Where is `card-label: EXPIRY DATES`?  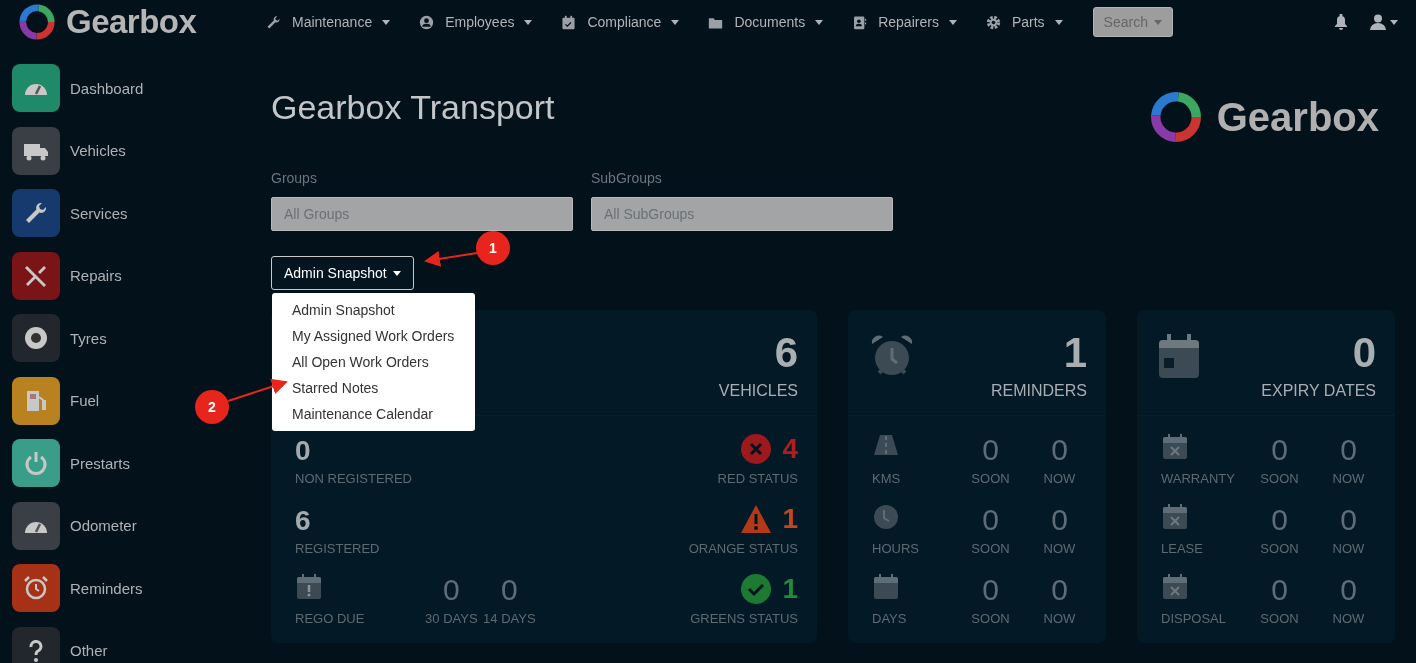
card-label: EXPIRY DATES is located at coordinates (1318, 391).